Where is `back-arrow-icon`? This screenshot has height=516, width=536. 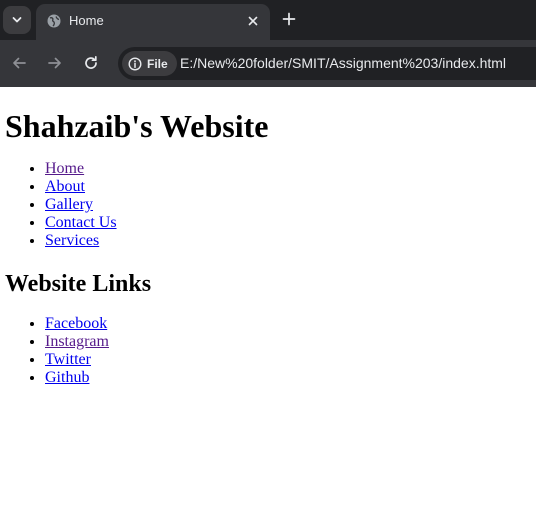 back-arrow-icon is located at coordinates (19, 63).